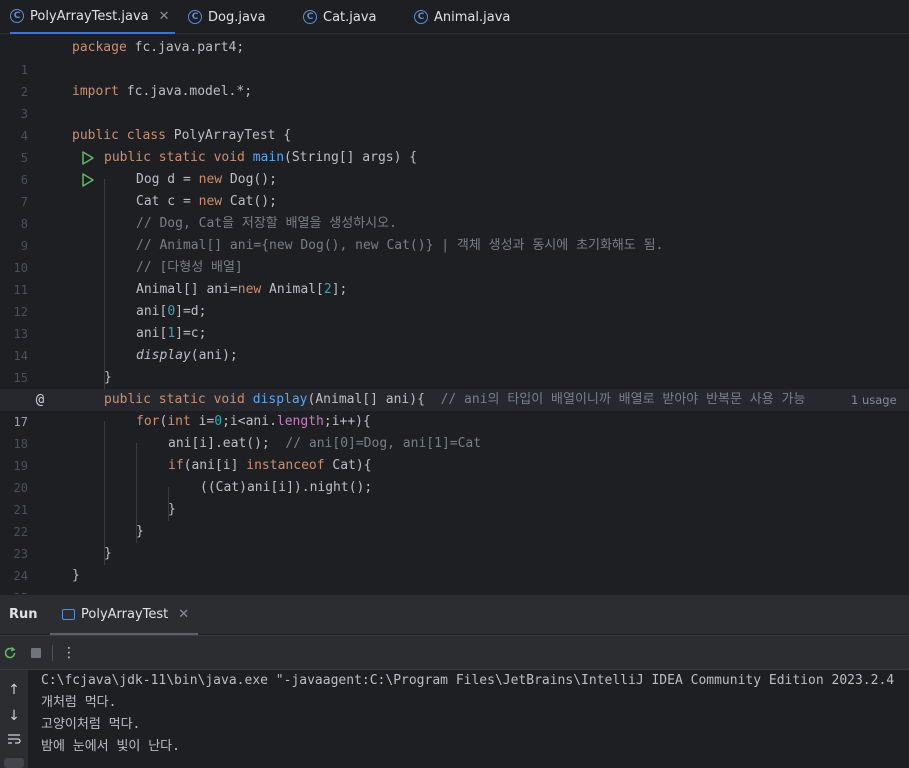  Describe the element at coordinates (623, 399) in the screenshot. I see `comment: // ani의 타입이 배열이니까 배열로 받아야 반복문 사용 가능` at that location.